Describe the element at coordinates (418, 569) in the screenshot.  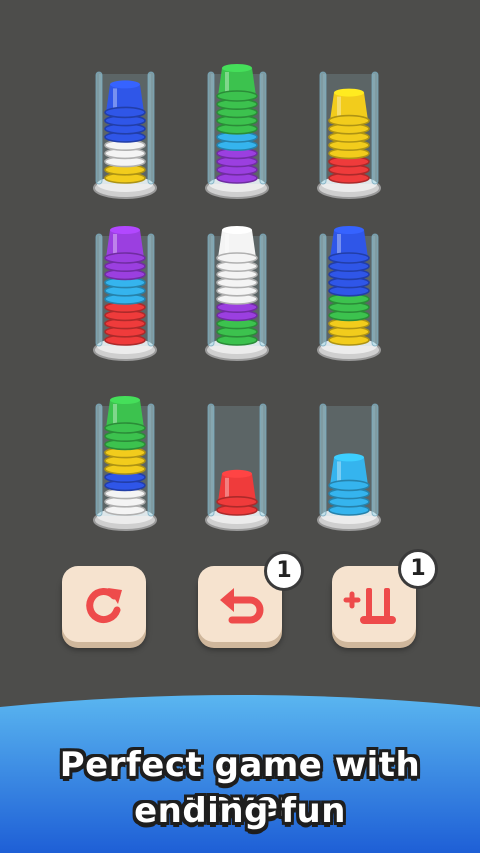
I see `add-tube-count-badge: 1` at that location.